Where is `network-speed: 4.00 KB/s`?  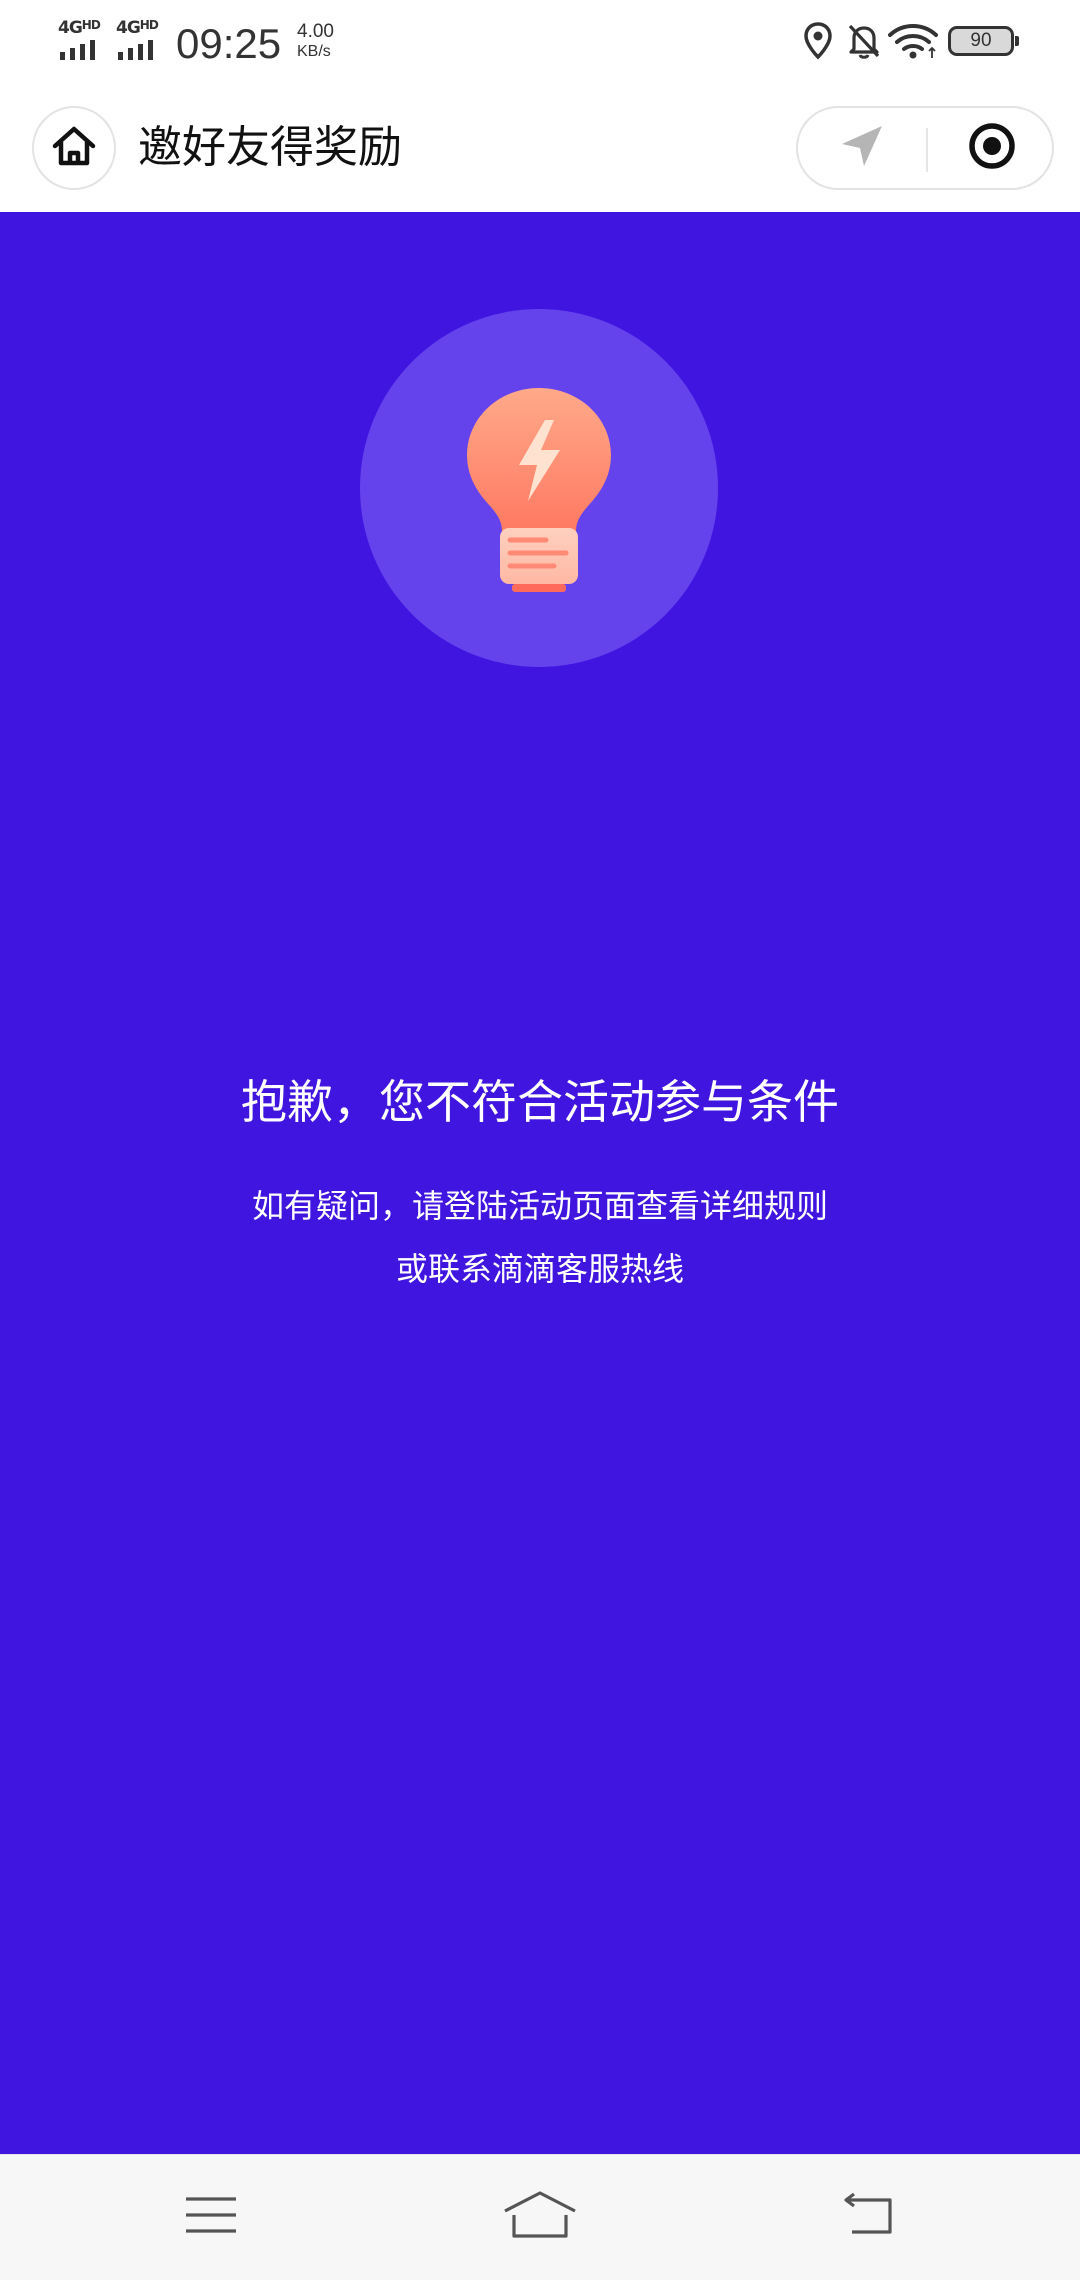 network-speed: 4.00 KB/s is located at coordinates (315, 42).